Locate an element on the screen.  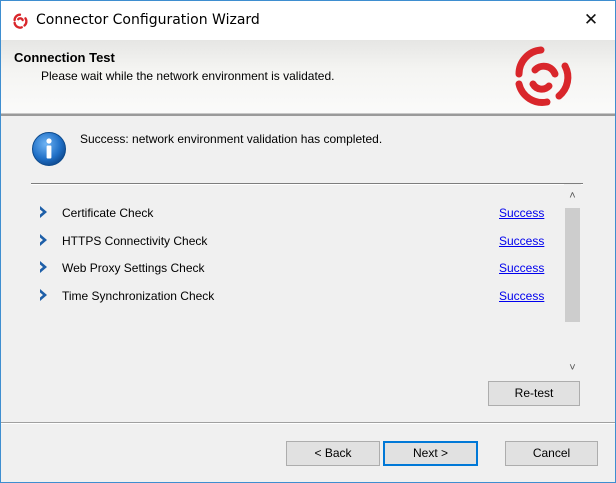
divider is located at coordinates (307, 184).